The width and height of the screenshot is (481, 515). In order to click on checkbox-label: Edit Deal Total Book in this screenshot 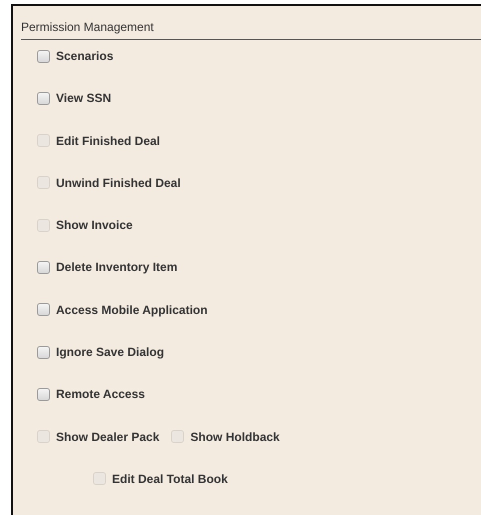, I will do `click(170, 479)`.